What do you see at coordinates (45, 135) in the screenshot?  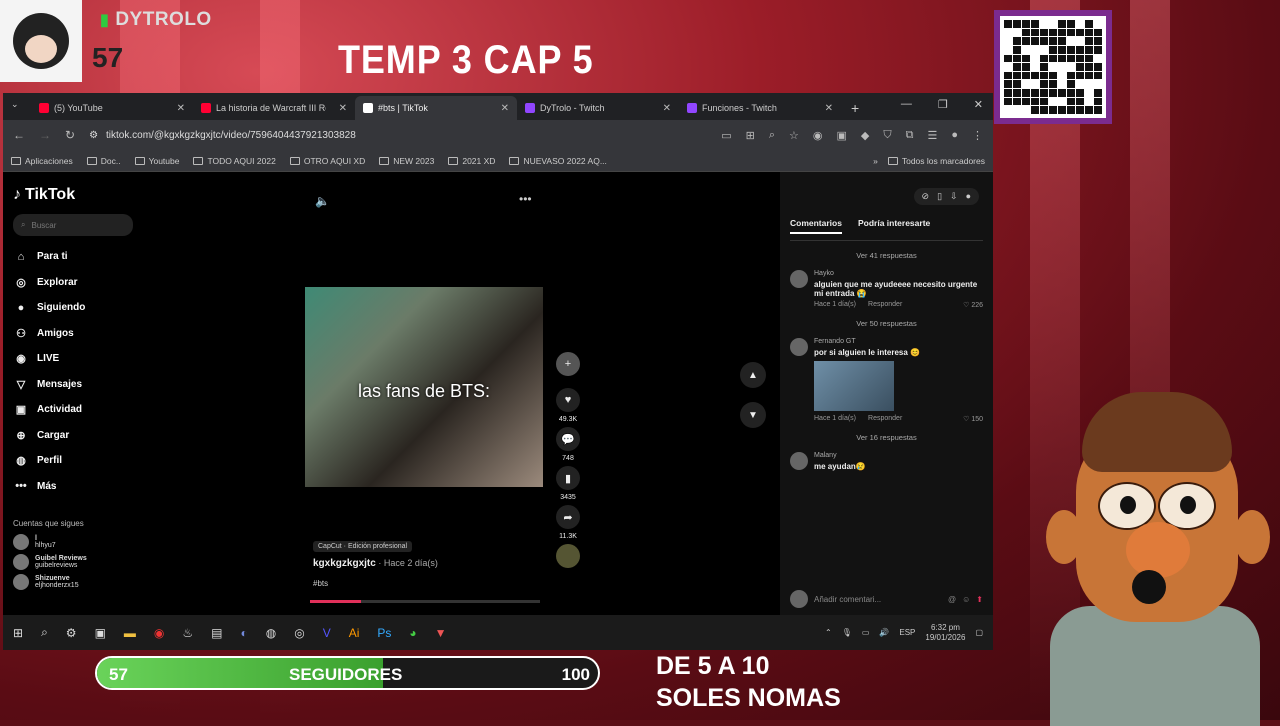 I see `forward-icon: →` at bounding box center [45, 135].